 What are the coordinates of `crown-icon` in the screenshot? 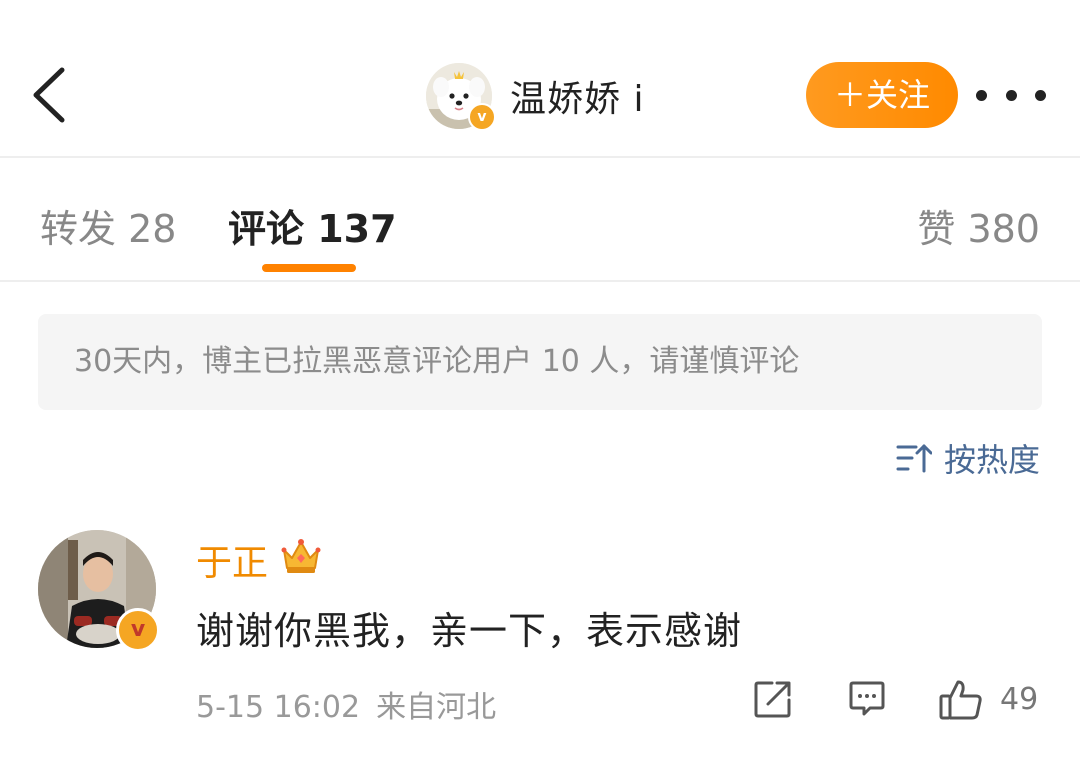 It's located at (301, 556).